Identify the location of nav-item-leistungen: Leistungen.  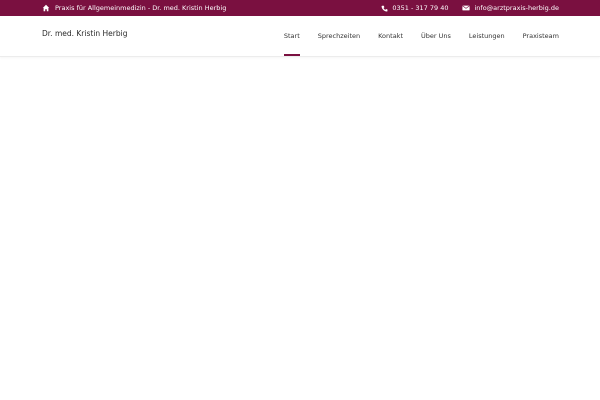
(487, 36).